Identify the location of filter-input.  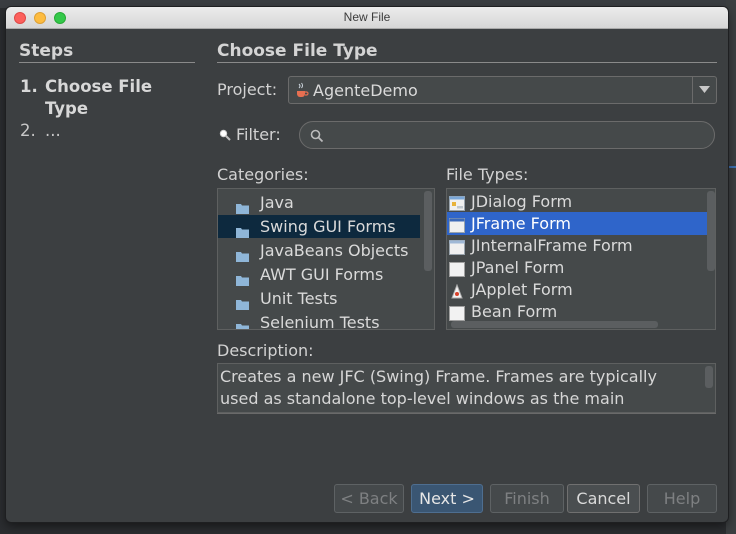
(518, 135).